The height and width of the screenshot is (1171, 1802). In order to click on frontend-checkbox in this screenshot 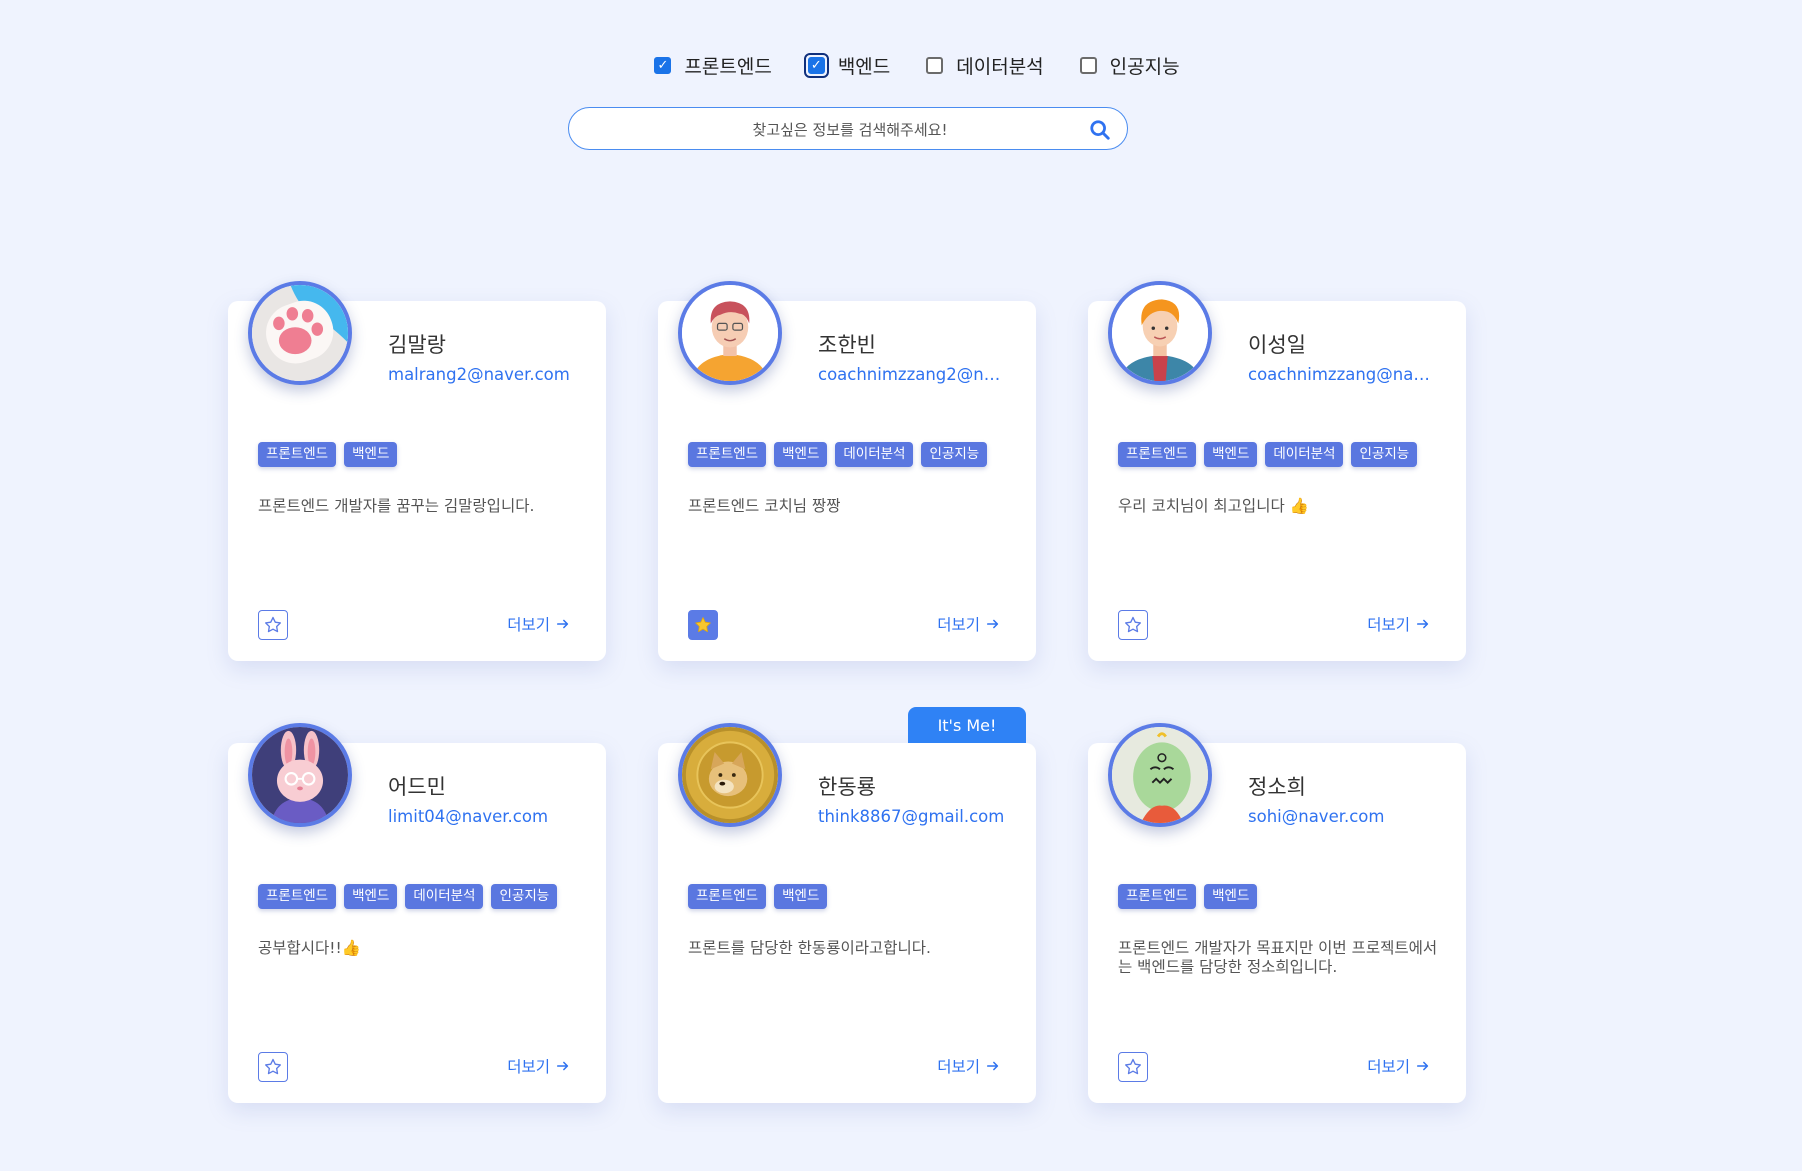, I will do `click(663, 65)`.